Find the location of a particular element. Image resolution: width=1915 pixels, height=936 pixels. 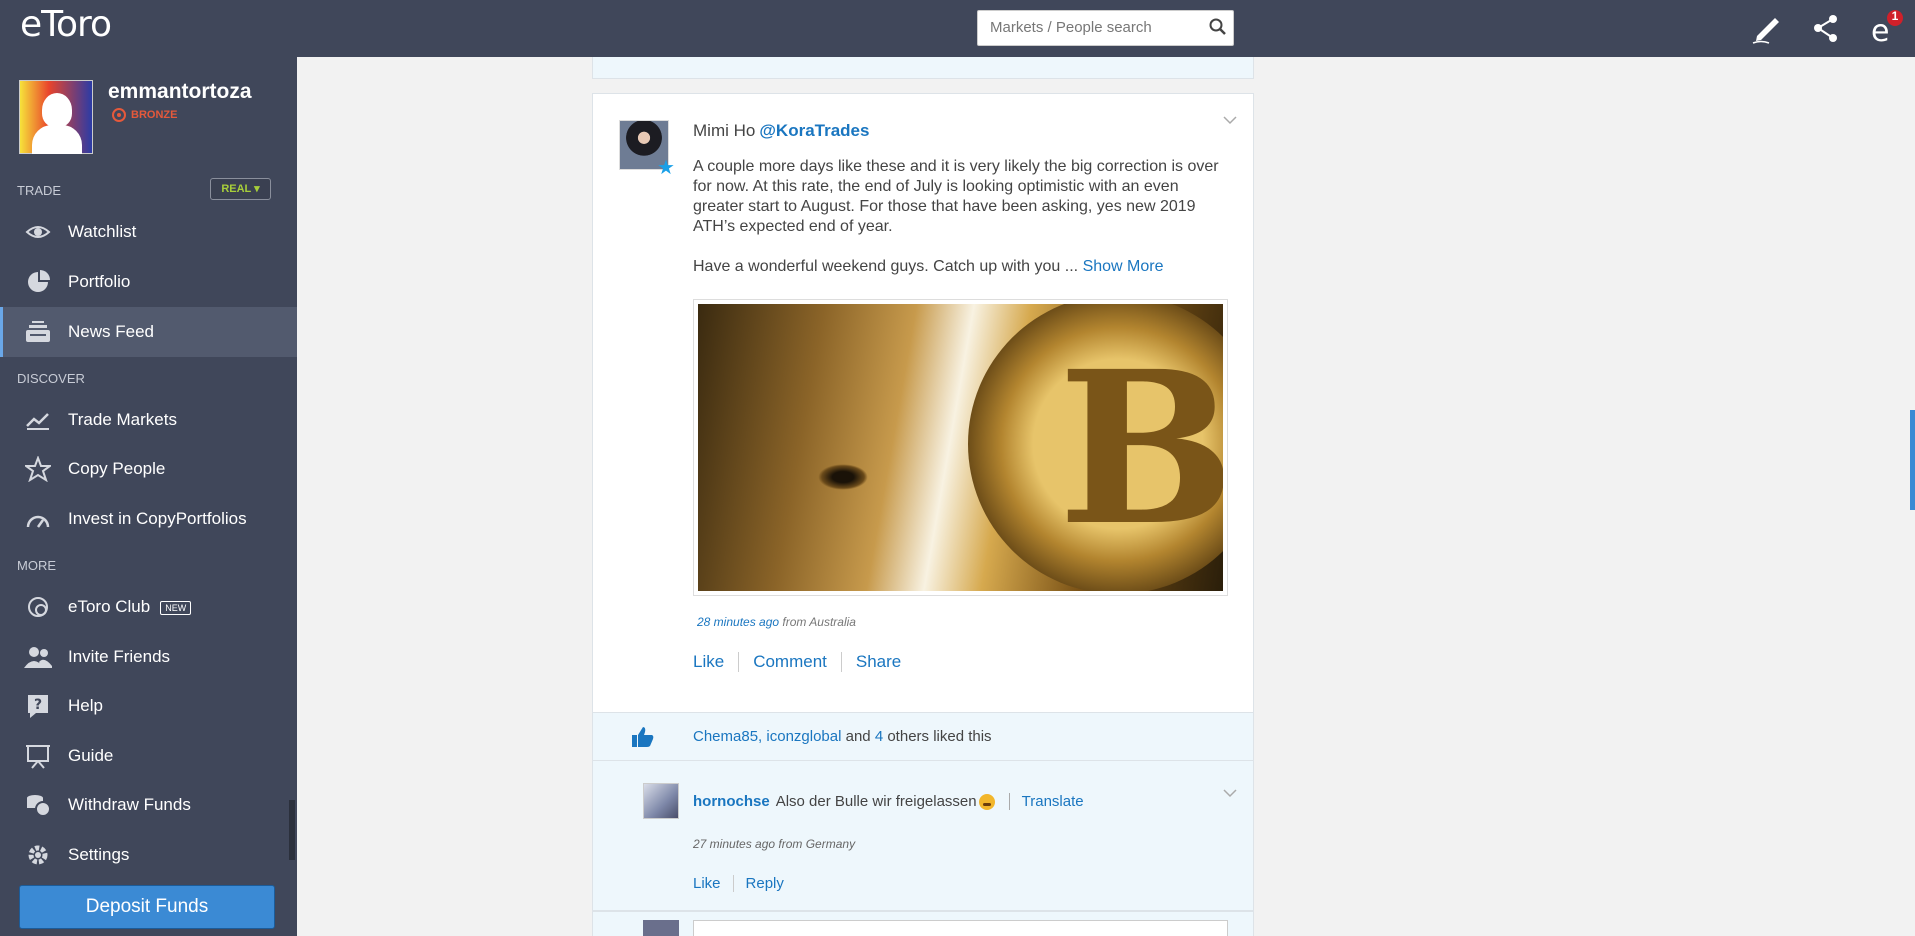

nav-copy-people: Copy People is located at coordinates (148, 469).